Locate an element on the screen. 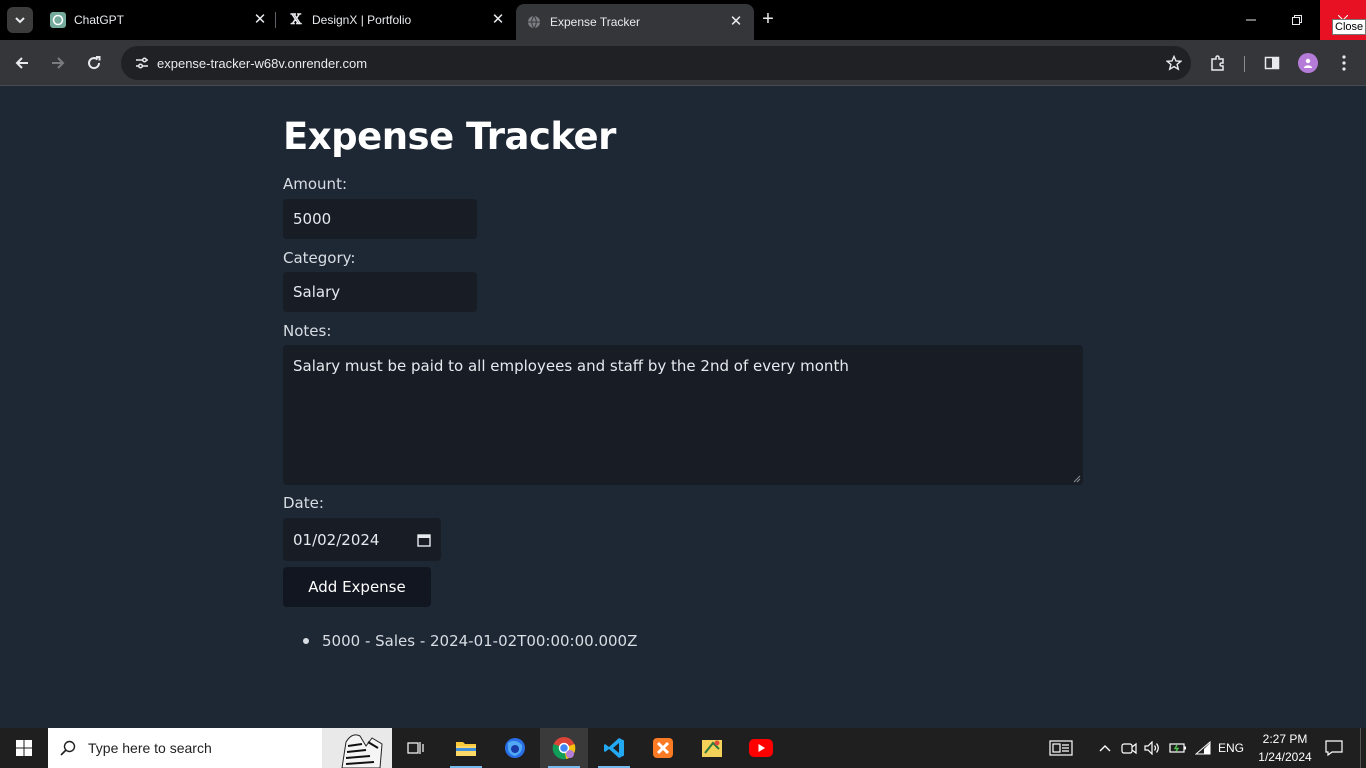  reload-button is located at coordinates (94, 63).